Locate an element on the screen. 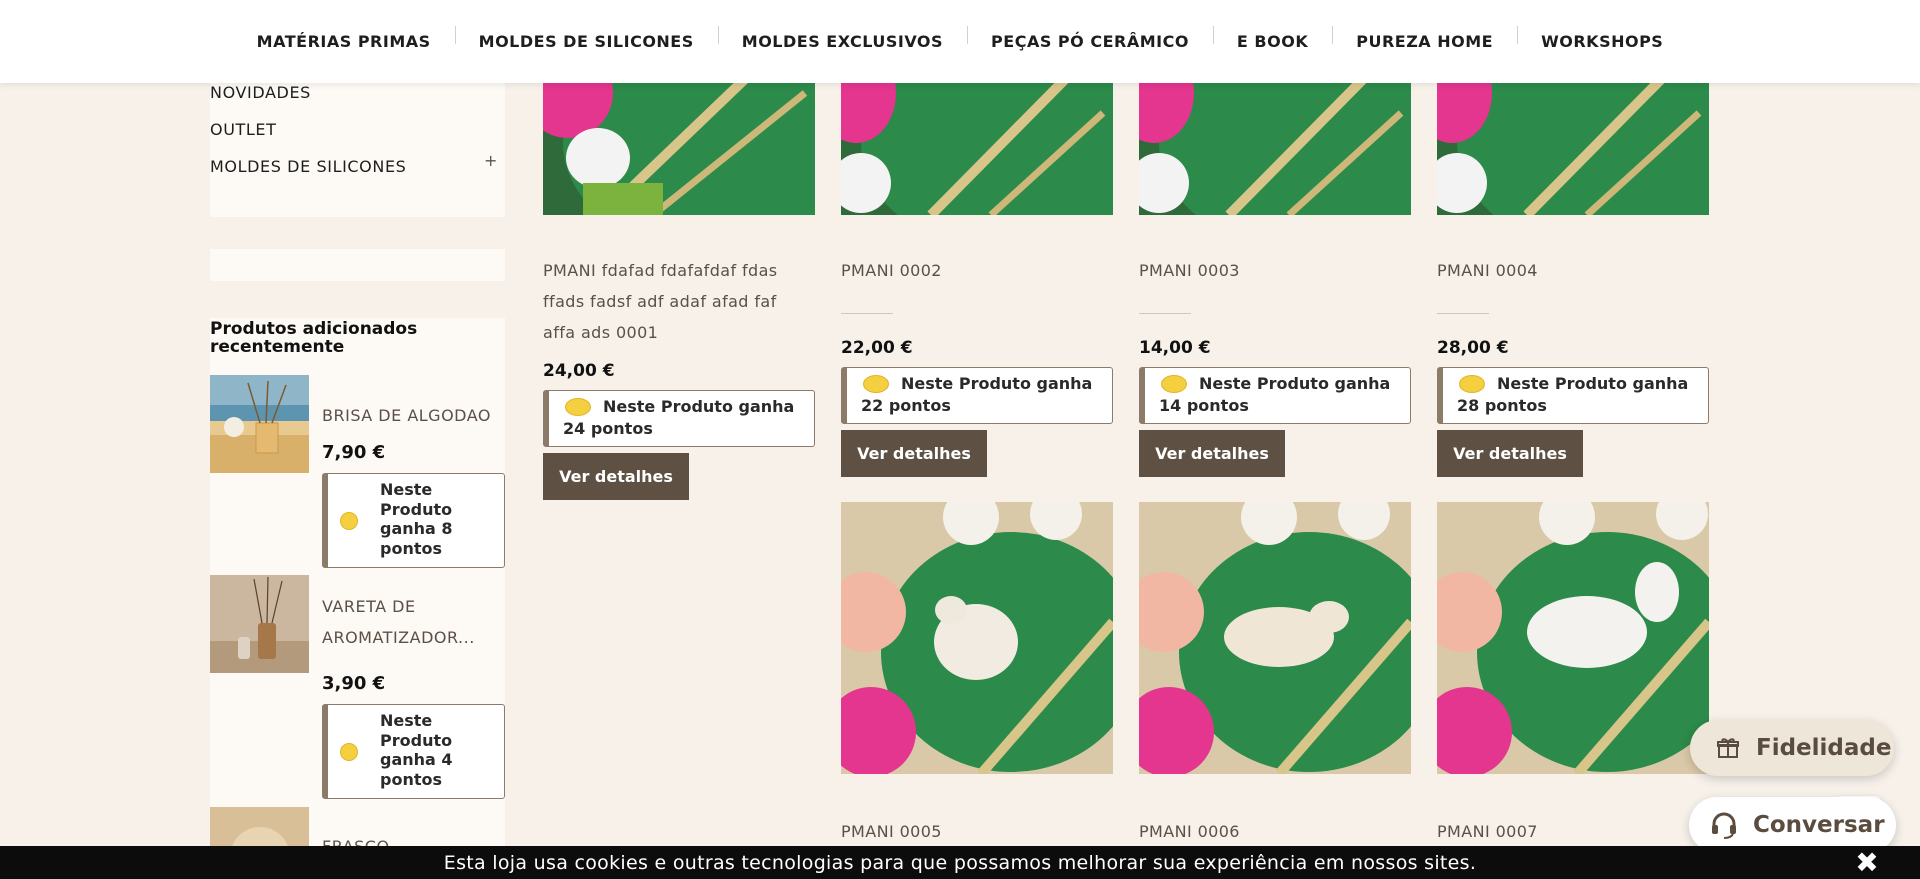 The image size is (1920, 879). chat-button: Conversar is located at coordinates (1792, 825).